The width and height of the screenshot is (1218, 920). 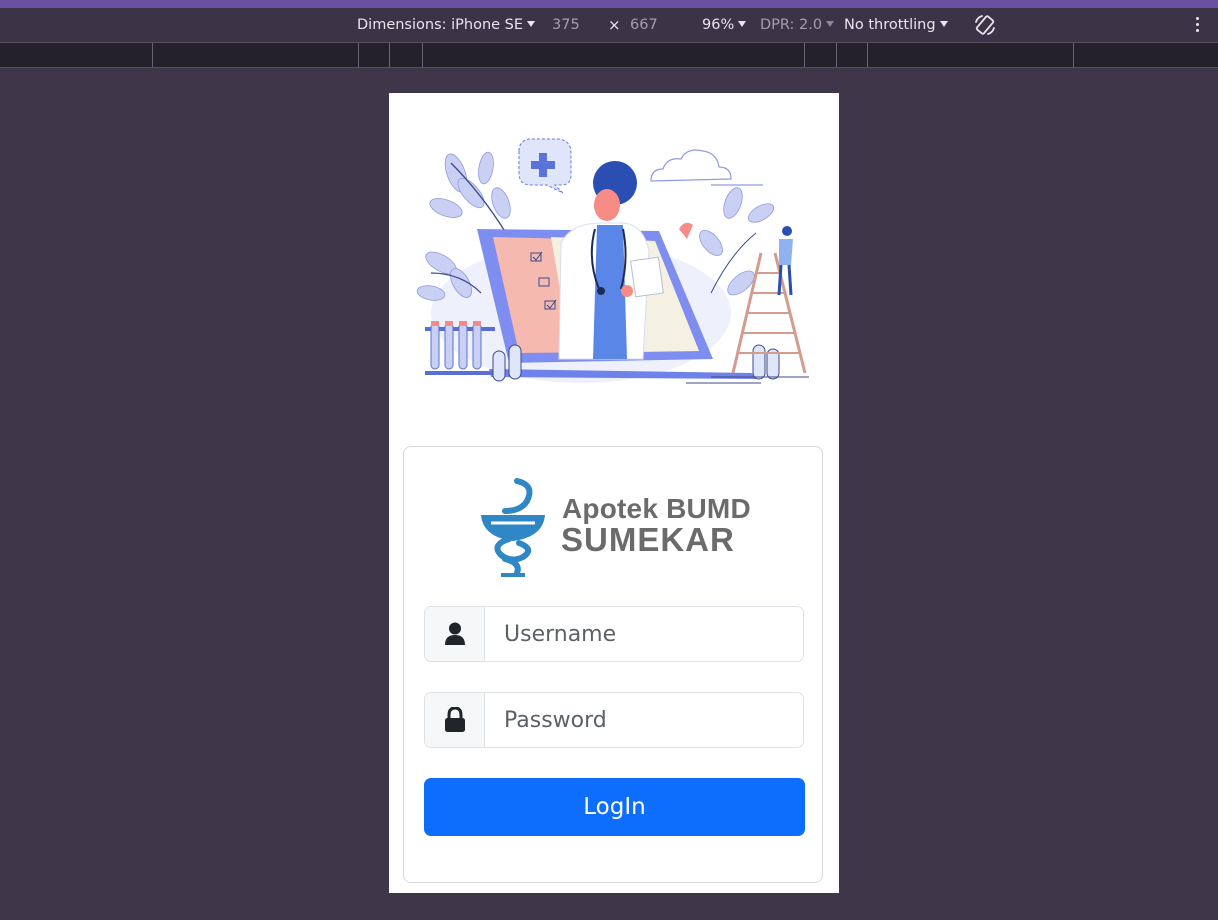 I want to click on user-icon, so click(x=455, y=634).